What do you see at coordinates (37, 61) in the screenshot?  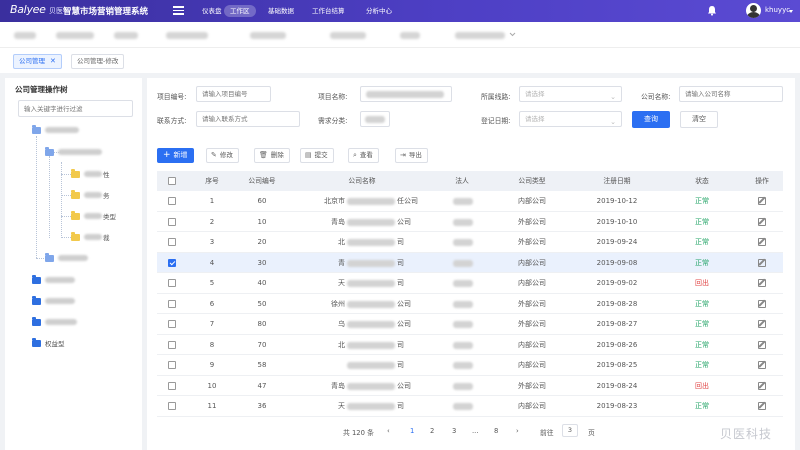 I see `tab-company-management: 公司管理 ✕` at bounding box center [37, 61].